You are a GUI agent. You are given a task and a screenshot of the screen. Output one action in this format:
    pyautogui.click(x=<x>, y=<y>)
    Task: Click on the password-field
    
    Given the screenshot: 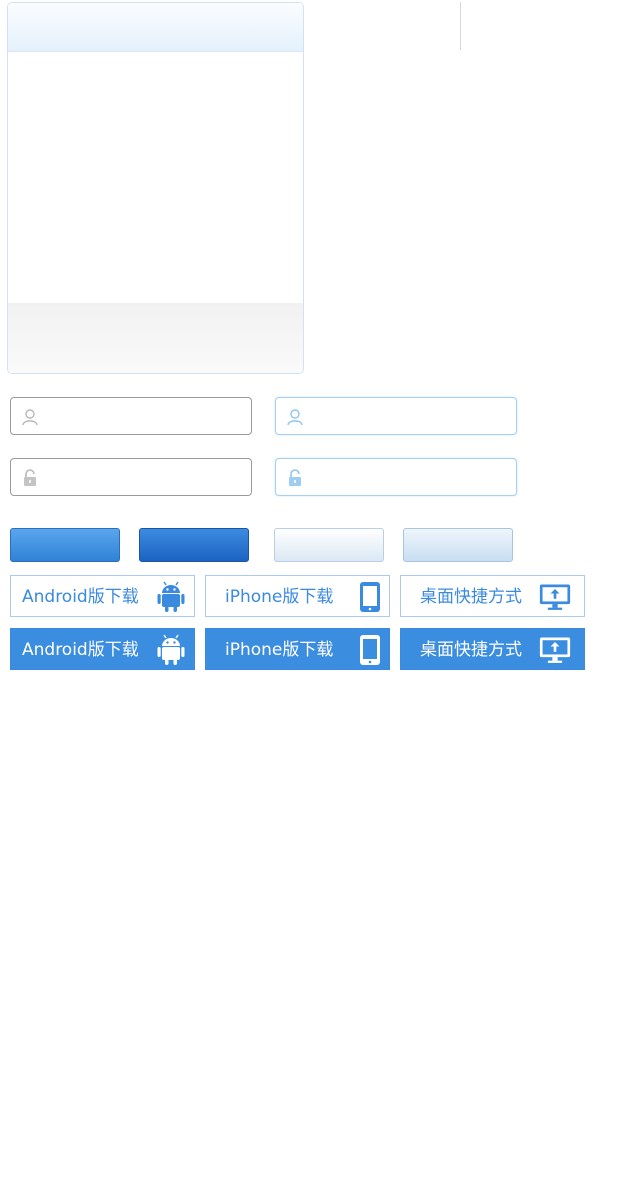 What is the action you would take?
    pyautogui.click(x=131, y=477)
    